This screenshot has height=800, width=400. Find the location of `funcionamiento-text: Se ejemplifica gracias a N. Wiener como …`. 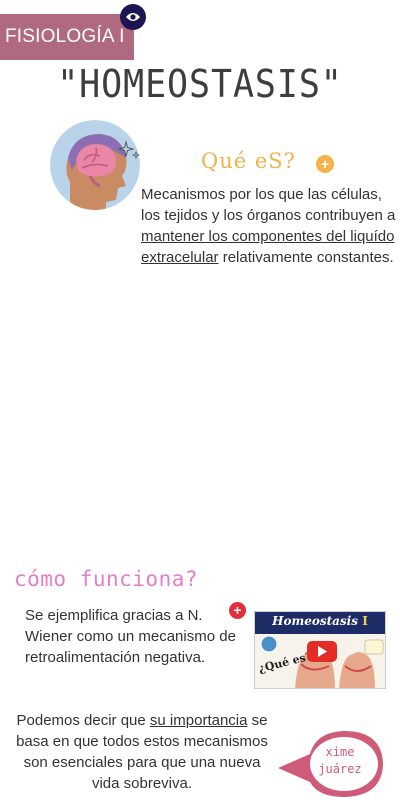

funcionamiento-text: Se ejemplifica gracias a N. Wiener como … is located at coordinates (130, 636).